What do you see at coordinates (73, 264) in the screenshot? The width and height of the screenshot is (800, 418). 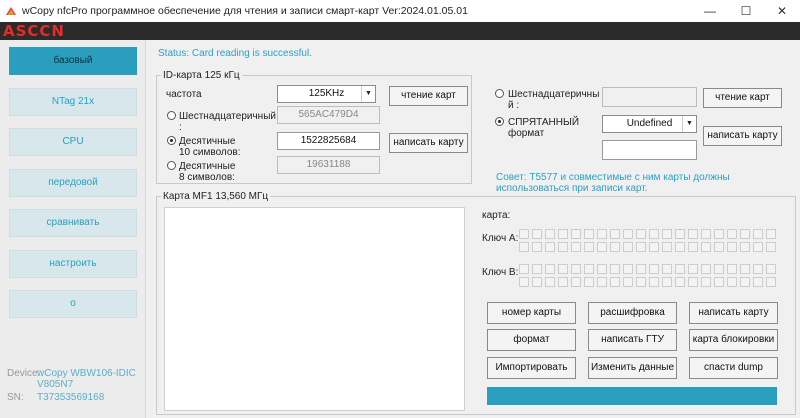 I see `sidebar-item-settings: настроить` at bounding box center [73, 264].